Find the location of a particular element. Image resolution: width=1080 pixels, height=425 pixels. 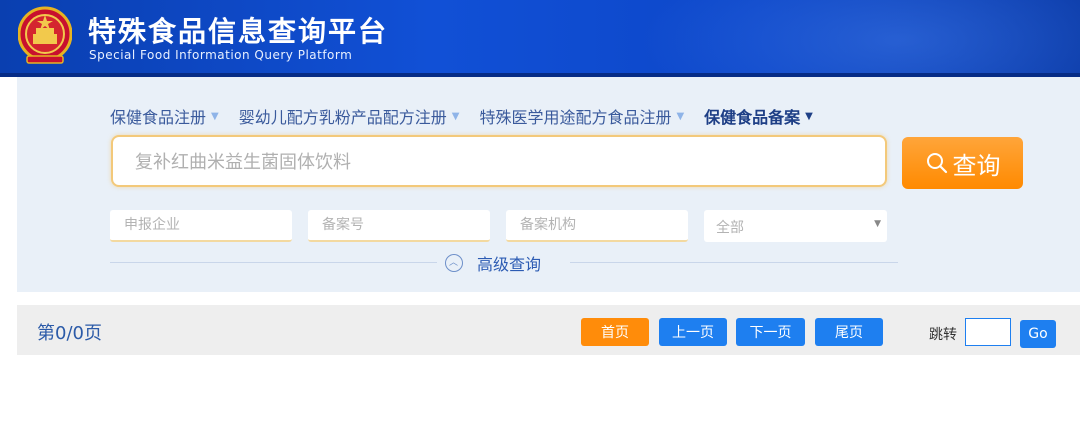

chevron-up-circle-icon: ︿ is located at coordinates (454, 263).